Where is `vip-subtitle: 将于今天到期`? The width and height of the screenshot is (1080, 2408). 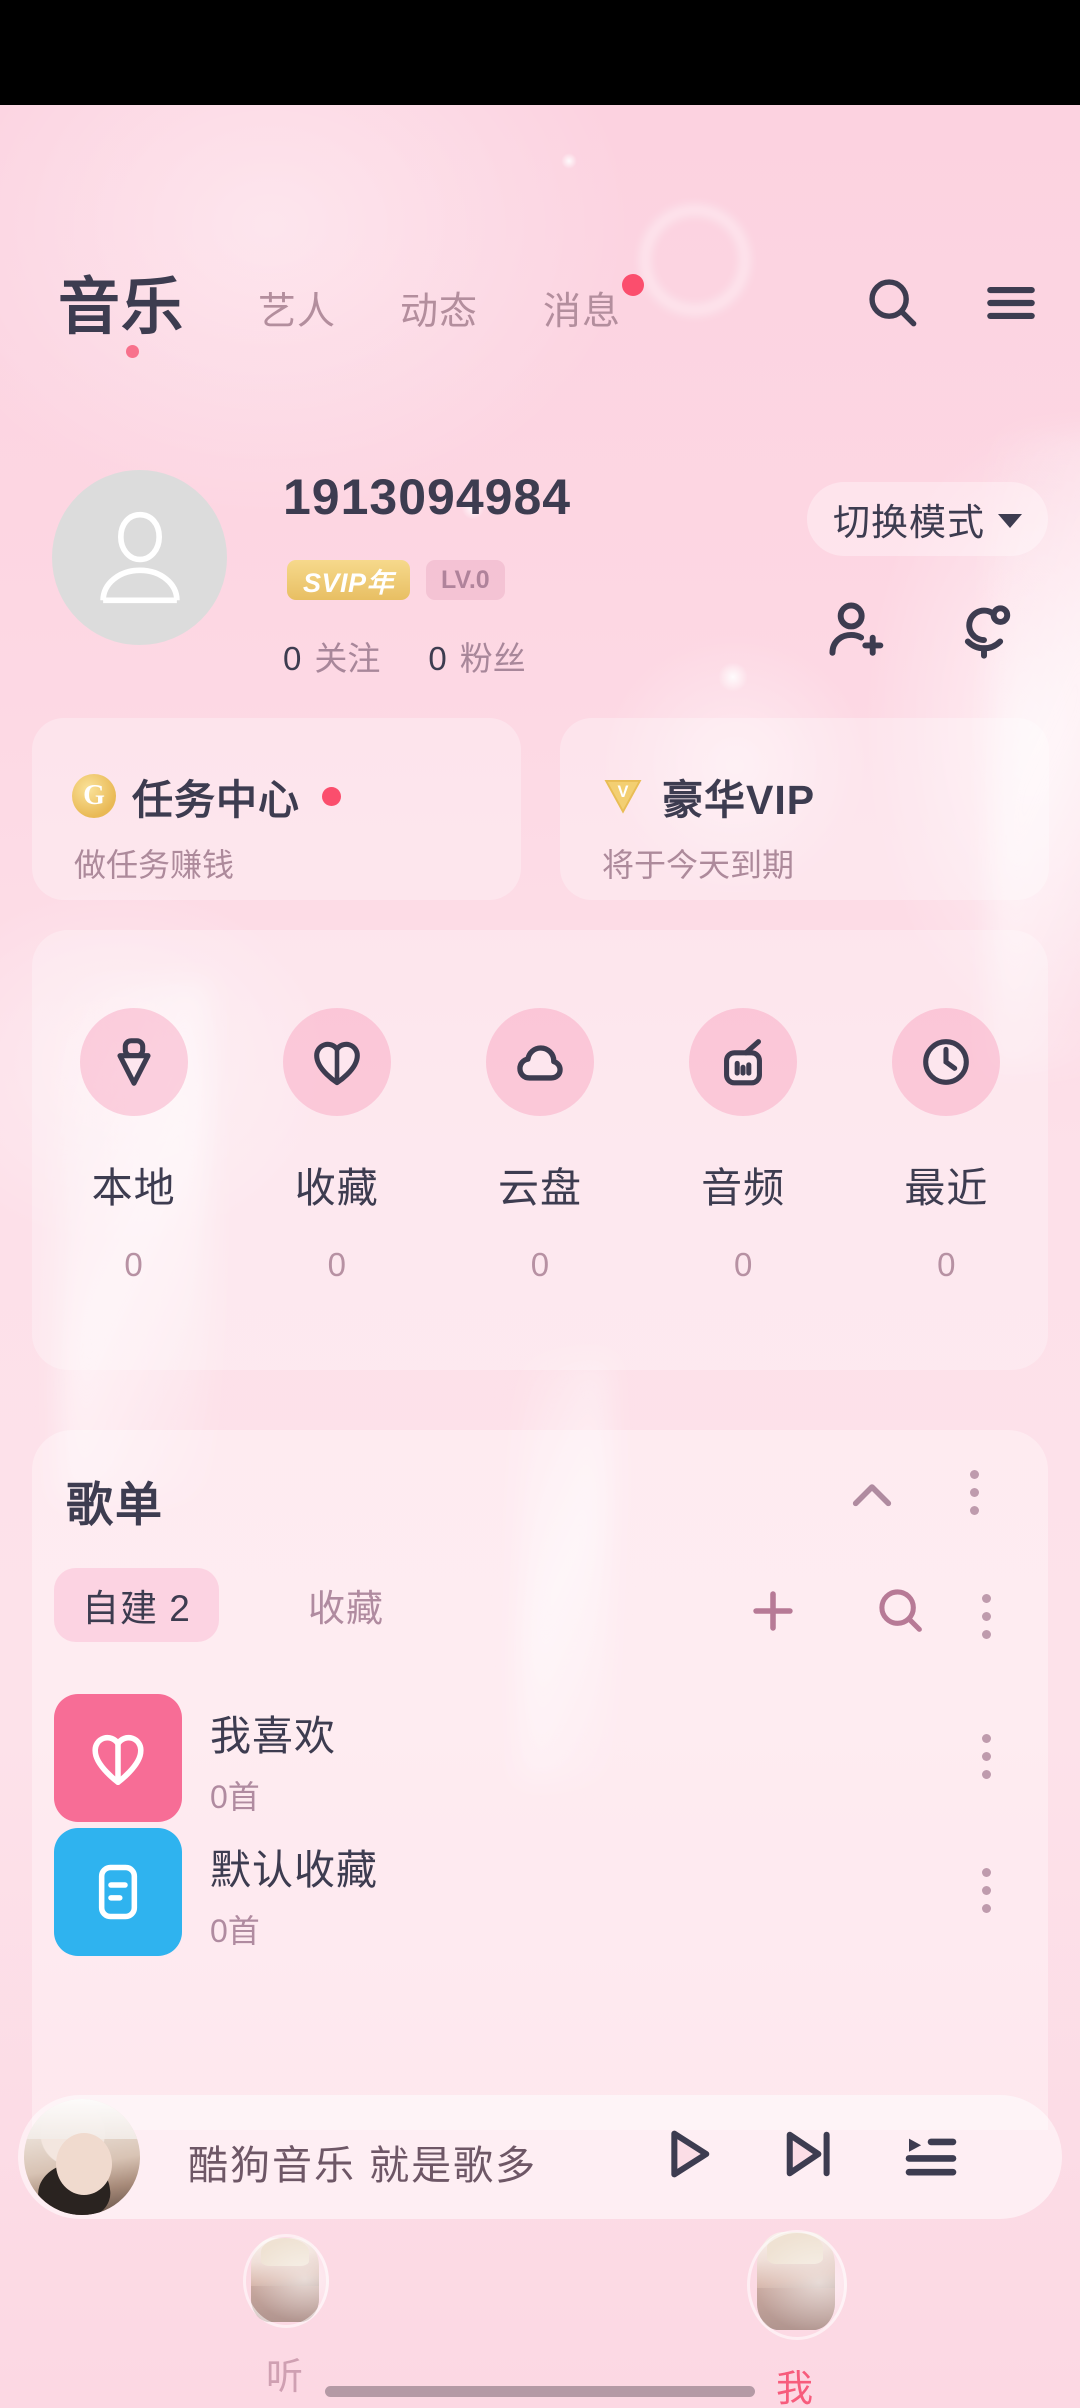 vip-subtitle: 将于今天到期 is located at coordinates (698, 865).